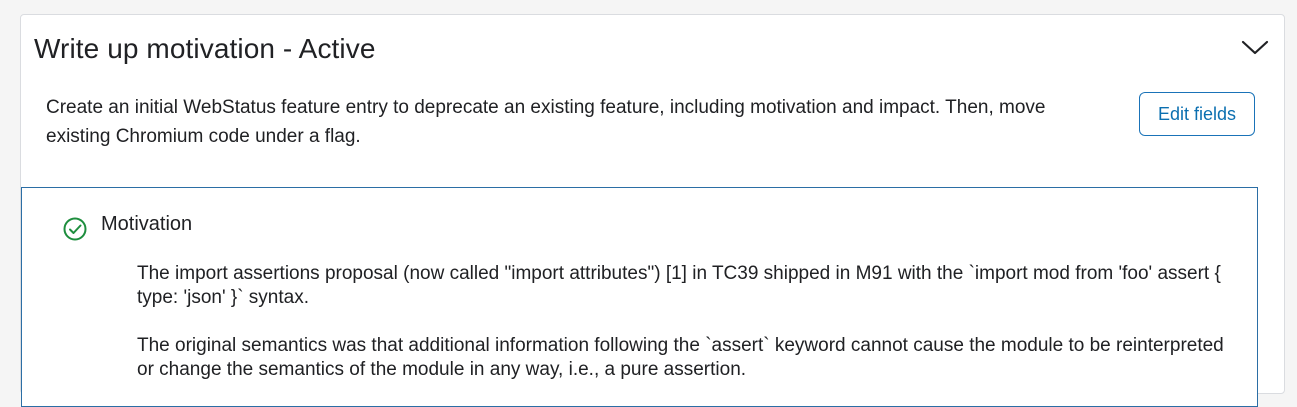 The height and width of the screenshot is (407, 1297). Describe the element at coordinates (75, 229) in the screenshot. I see `check-circle-icon` at that location.